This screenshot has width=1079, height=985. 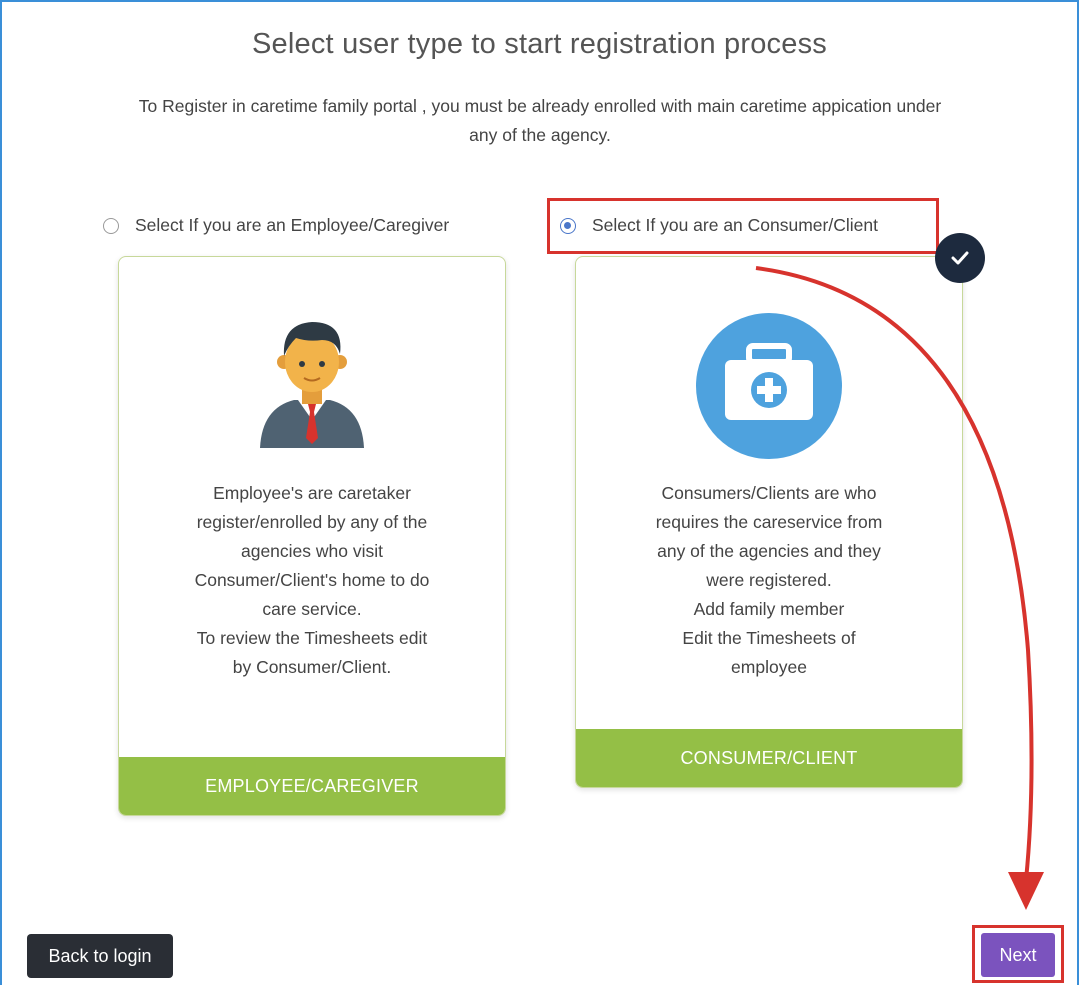 I want to click on employee-avatar-icon, so click(x=312, y=382).